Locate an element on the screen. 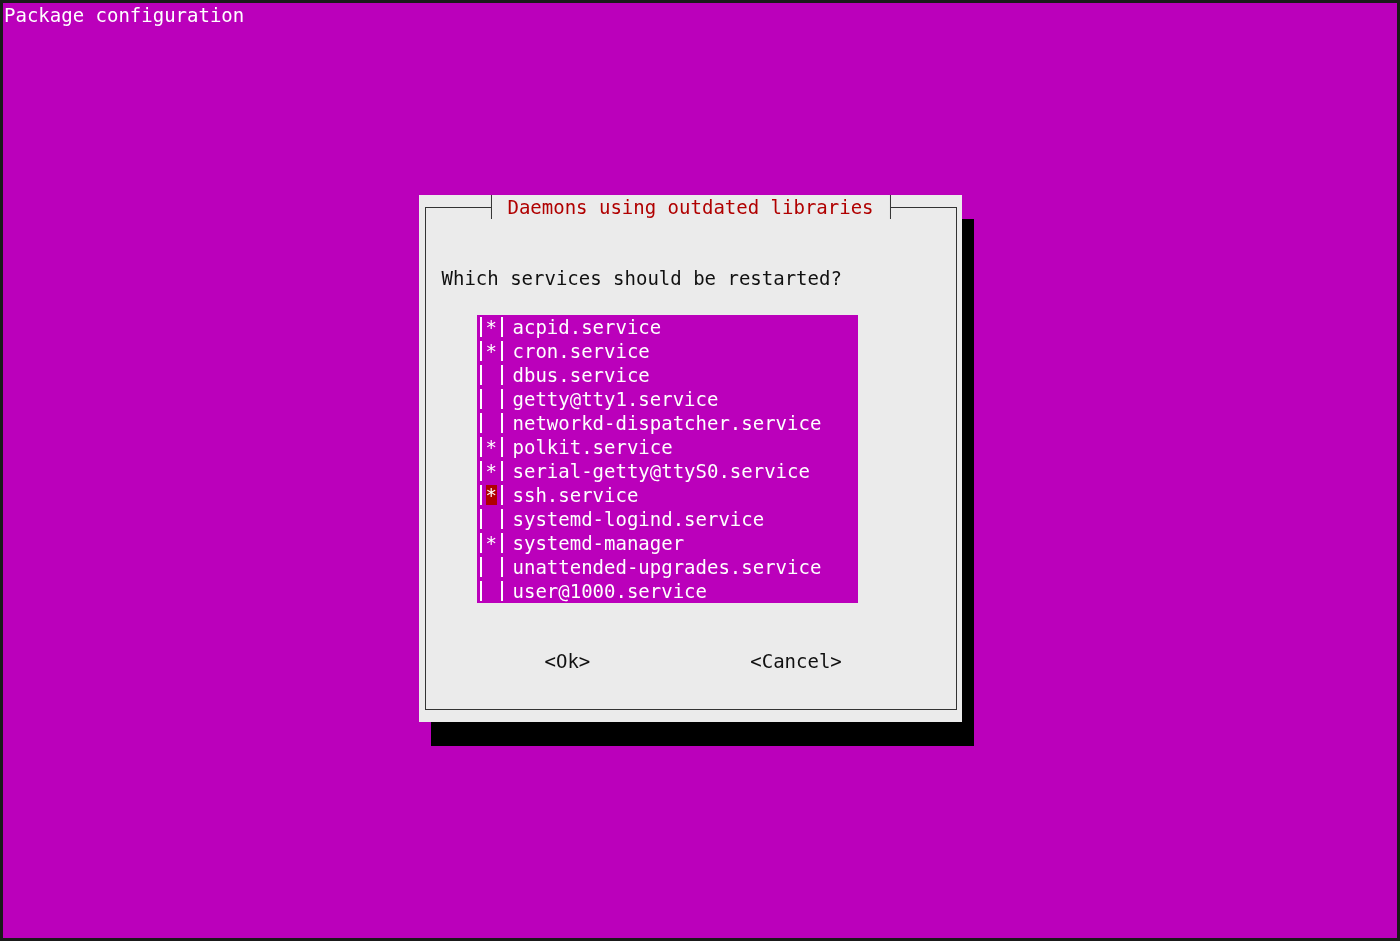 The image size is (1400, 941). question-text: Which services should be restarted? is located at coordinates (642, 278).